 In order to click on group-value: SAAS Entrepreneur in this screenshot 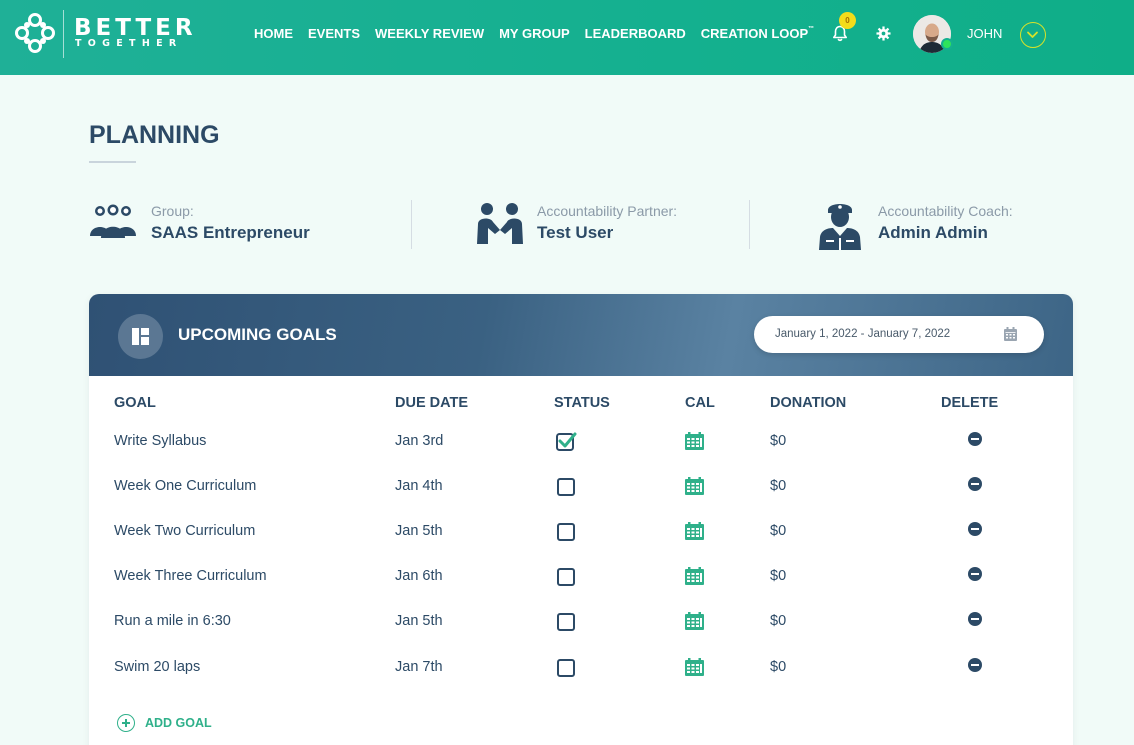, I will do `click(230, 232)`.